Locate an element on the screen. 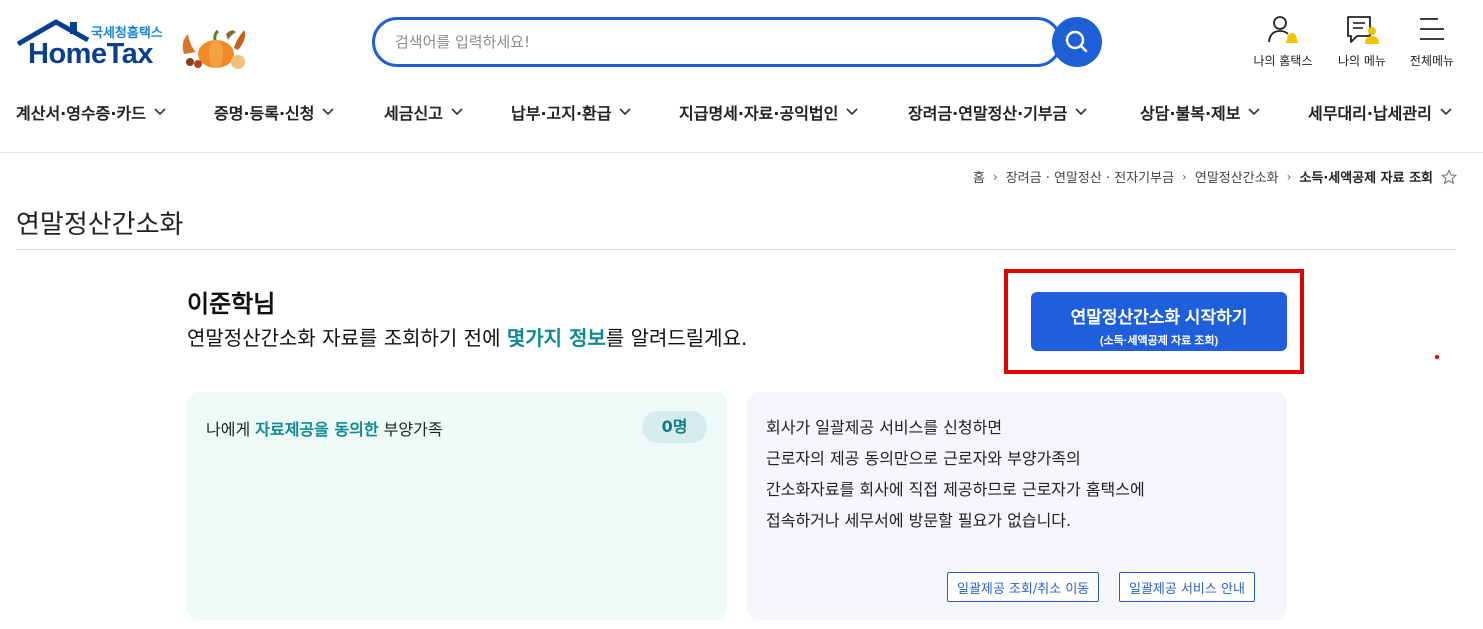  page-title: 연말정산간소화 is located at coordinates (100, 225).